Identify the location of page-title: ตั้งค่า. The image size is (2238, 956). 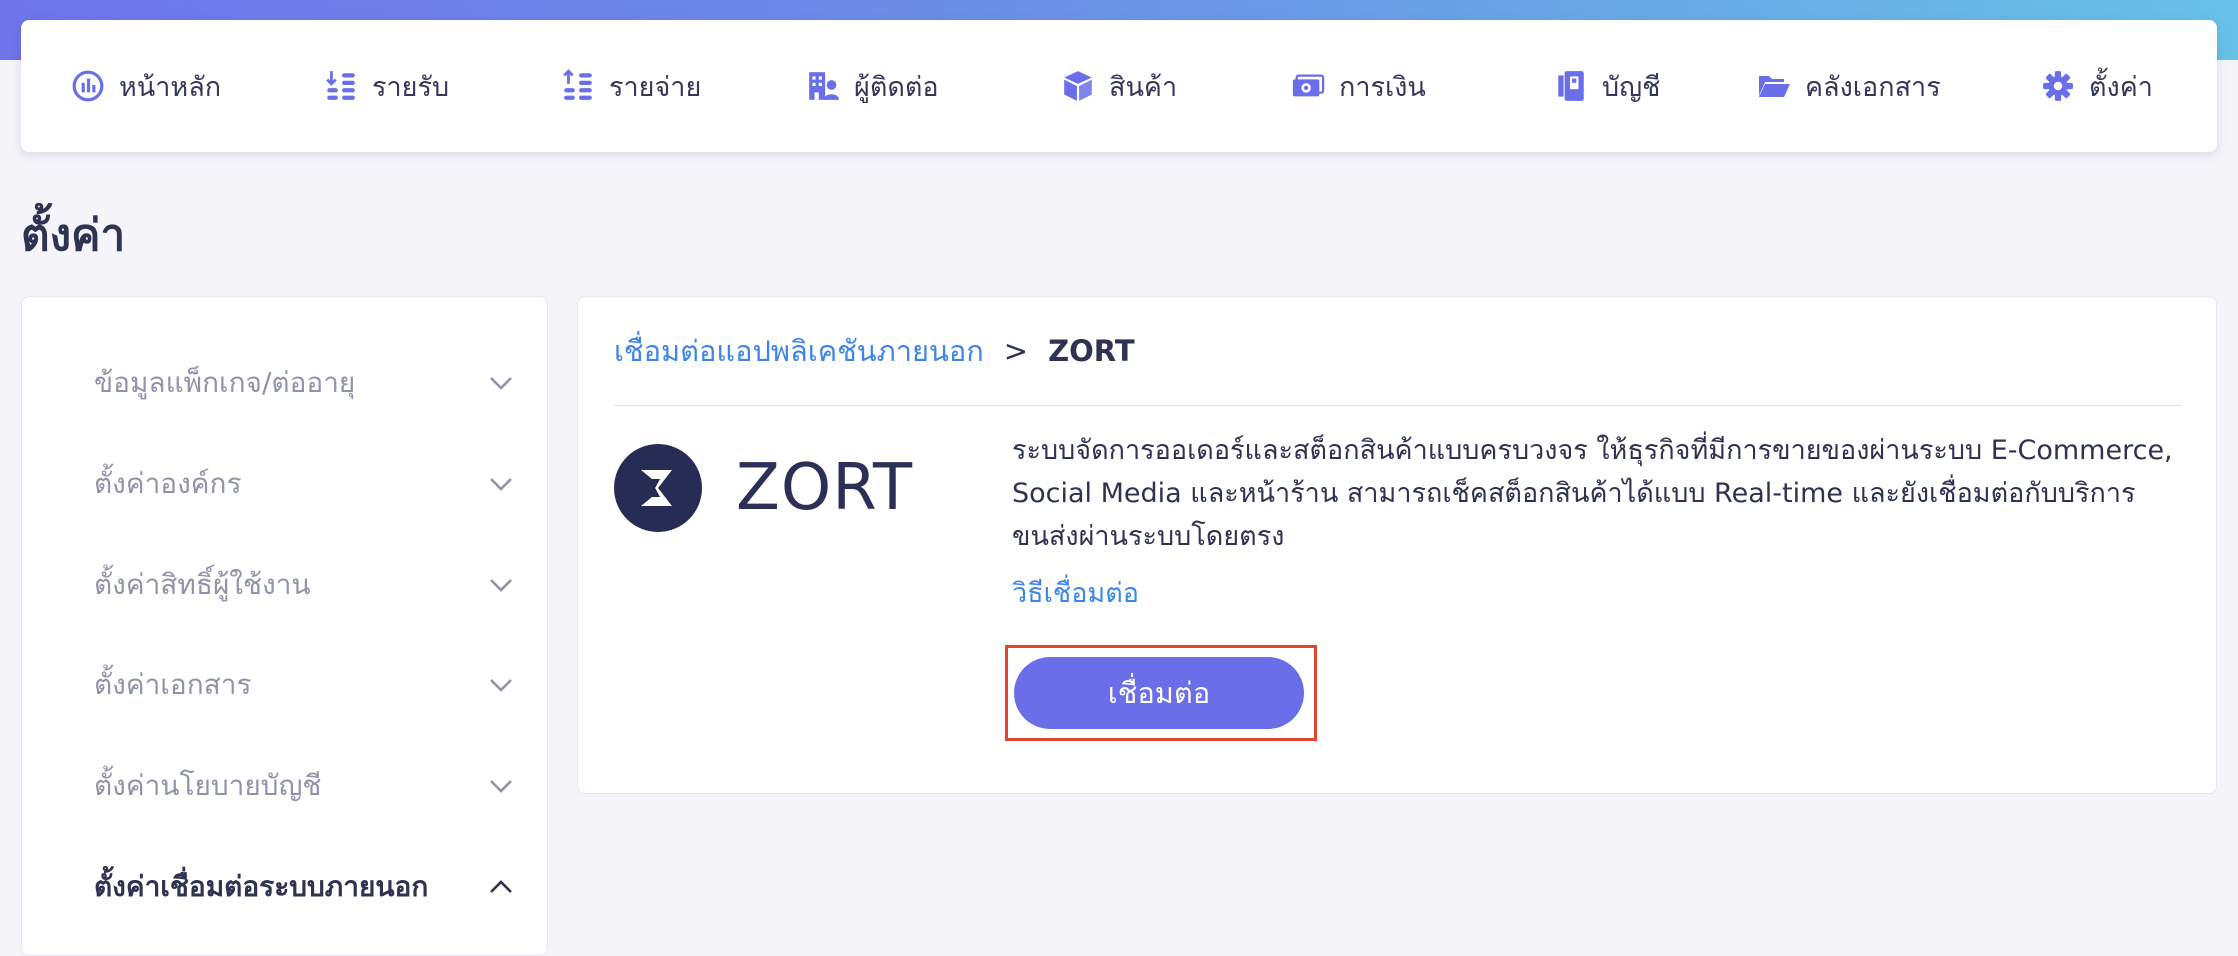
(73, 235).